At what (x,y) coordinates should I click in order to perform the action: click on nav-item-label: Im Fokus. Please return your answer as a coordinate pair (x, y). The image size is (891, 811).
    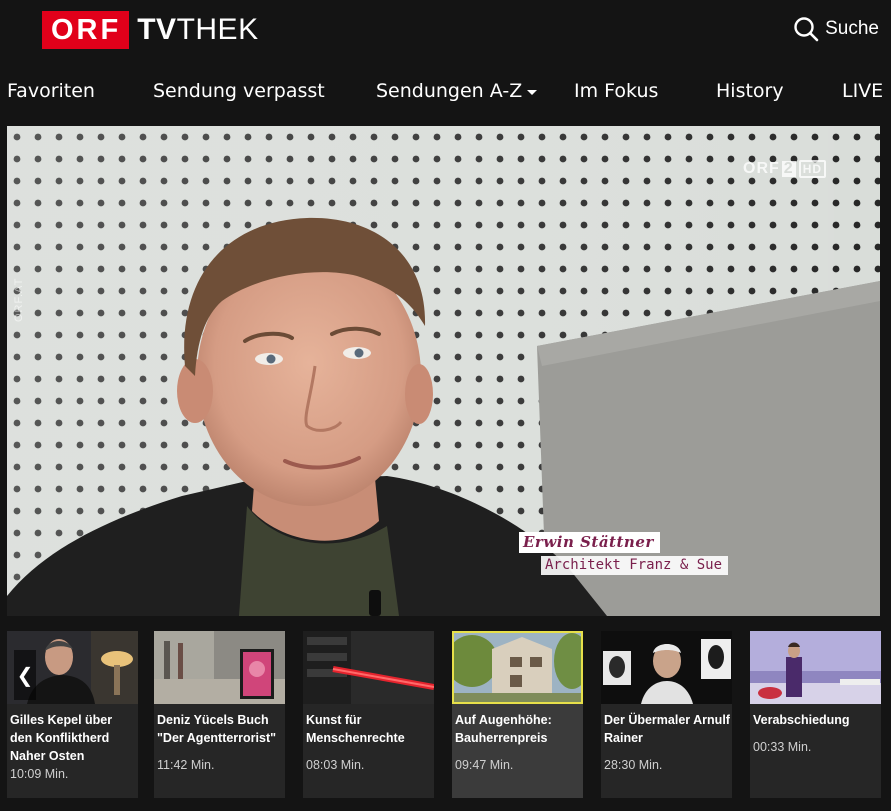
    Looking at the image, I should click on (616, 91).